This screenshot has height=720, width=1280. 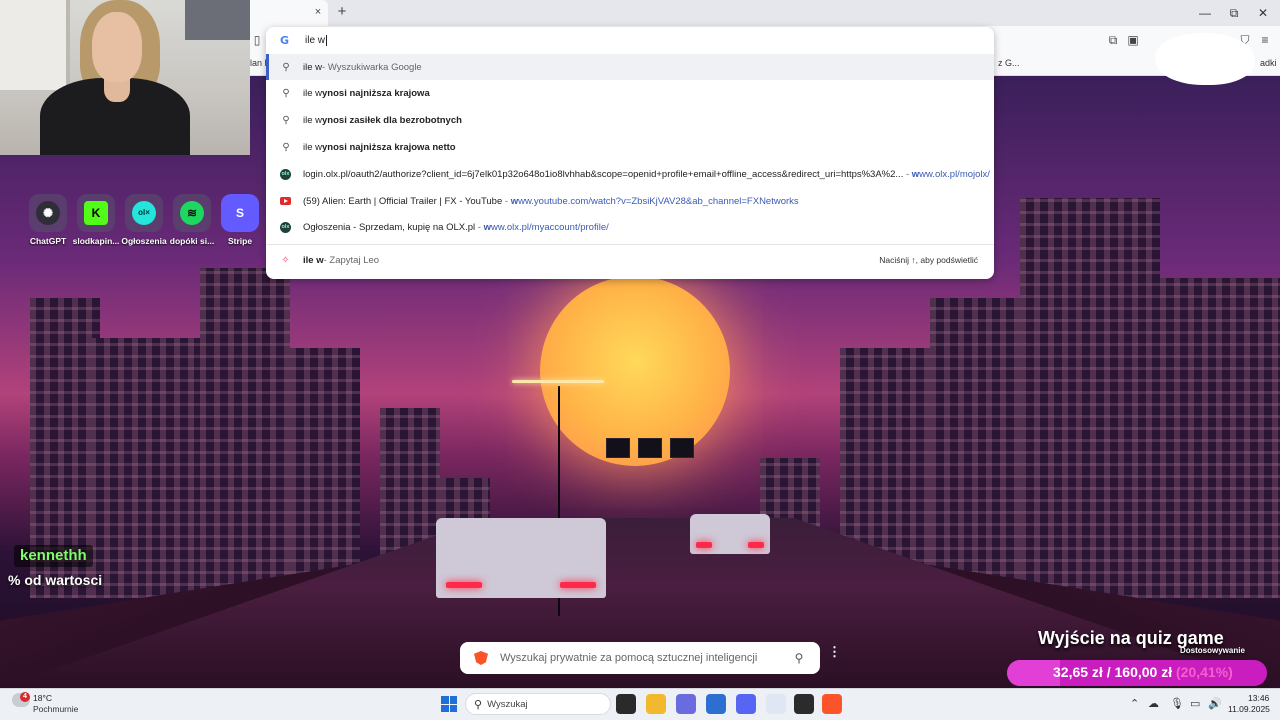 What do you see at coordinates (1215, 703) in the screenshot?
I see `volume-icon: 🔊` at bounding box center [1215, 703].